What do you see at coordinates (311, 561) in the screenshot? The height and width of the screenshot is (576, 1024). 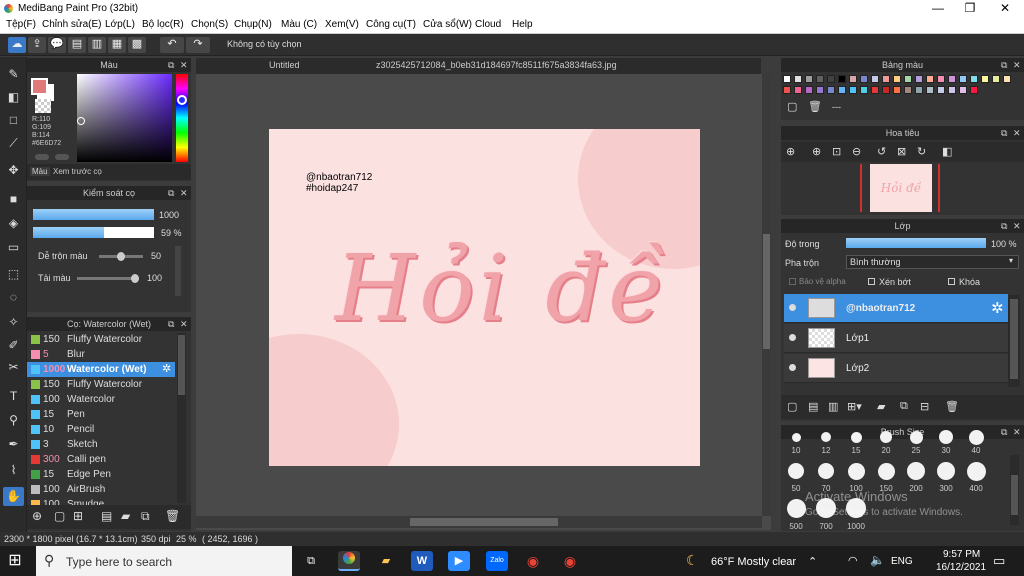 I see `task-view-icon: ⧉` at bounding box center [311, 561].